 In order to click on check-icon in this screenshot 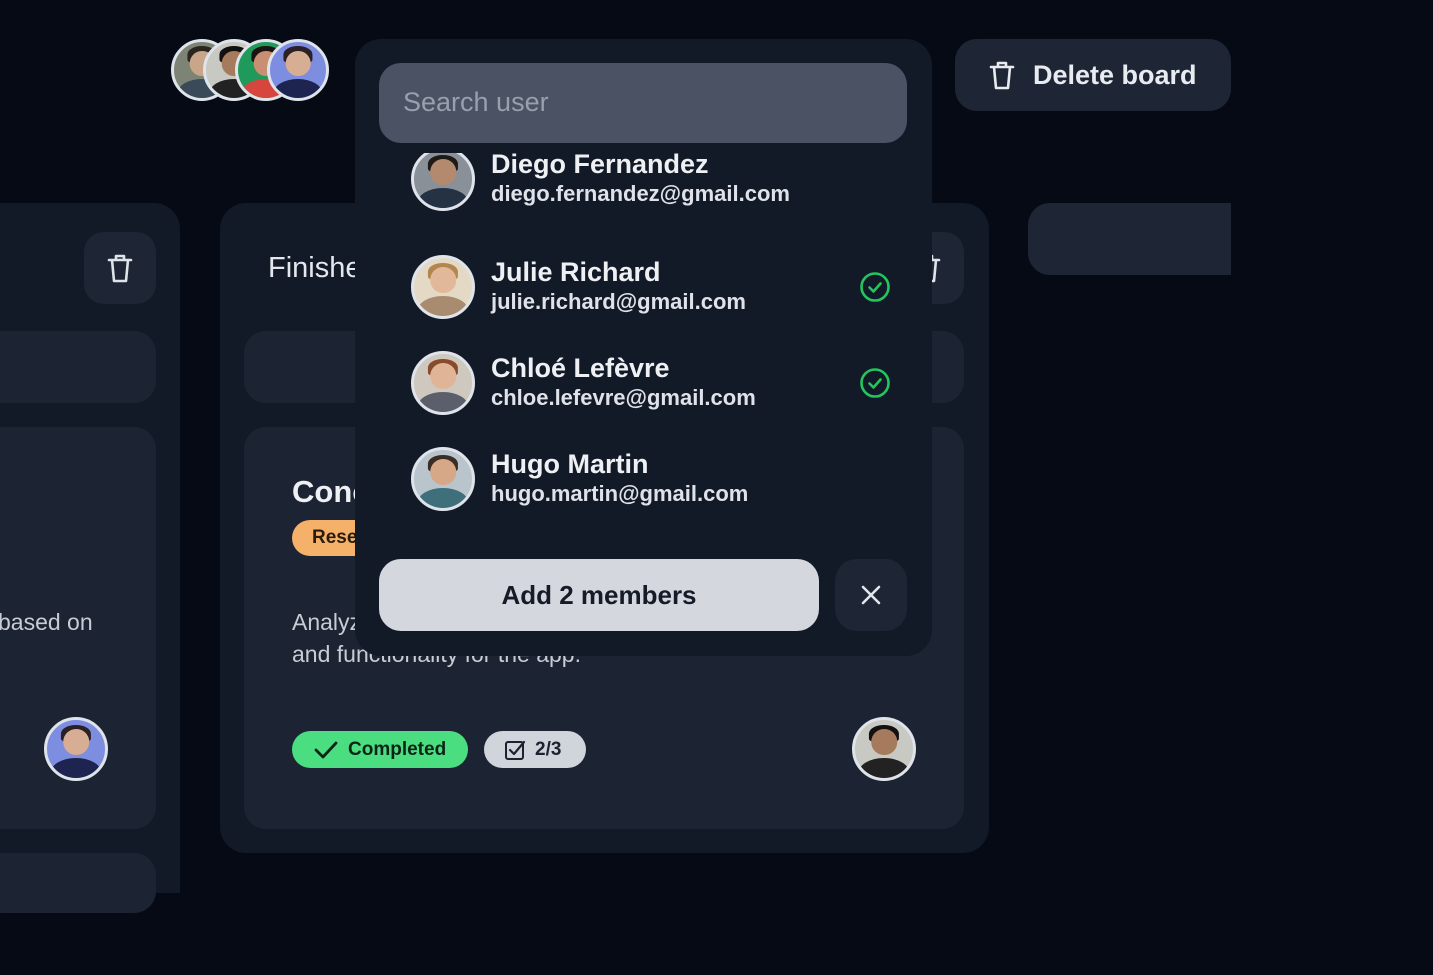, I will do `click(326, 749)`.